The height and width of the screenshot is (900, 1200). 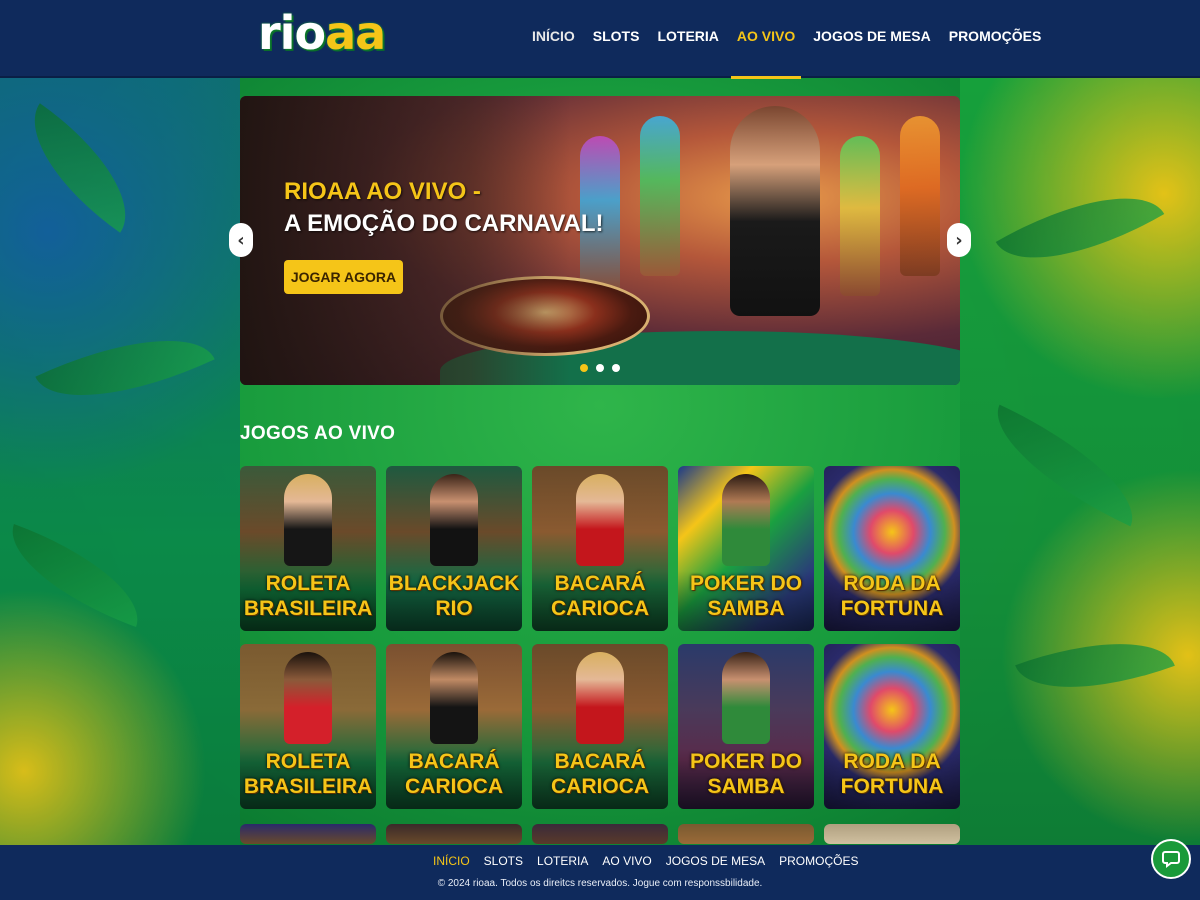 What do you see at coordinates (715, 861) in the screenshot?
I see `footer-nav-jogos-de-mesa: JOGOS DE MESA` at bounding box center [715, 861].